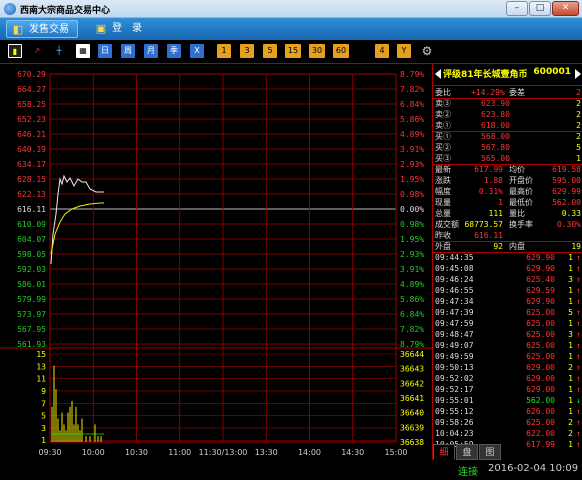 The image size is (582, 480). I want to click on time-tick-label: 13:30, so click(266, 452).